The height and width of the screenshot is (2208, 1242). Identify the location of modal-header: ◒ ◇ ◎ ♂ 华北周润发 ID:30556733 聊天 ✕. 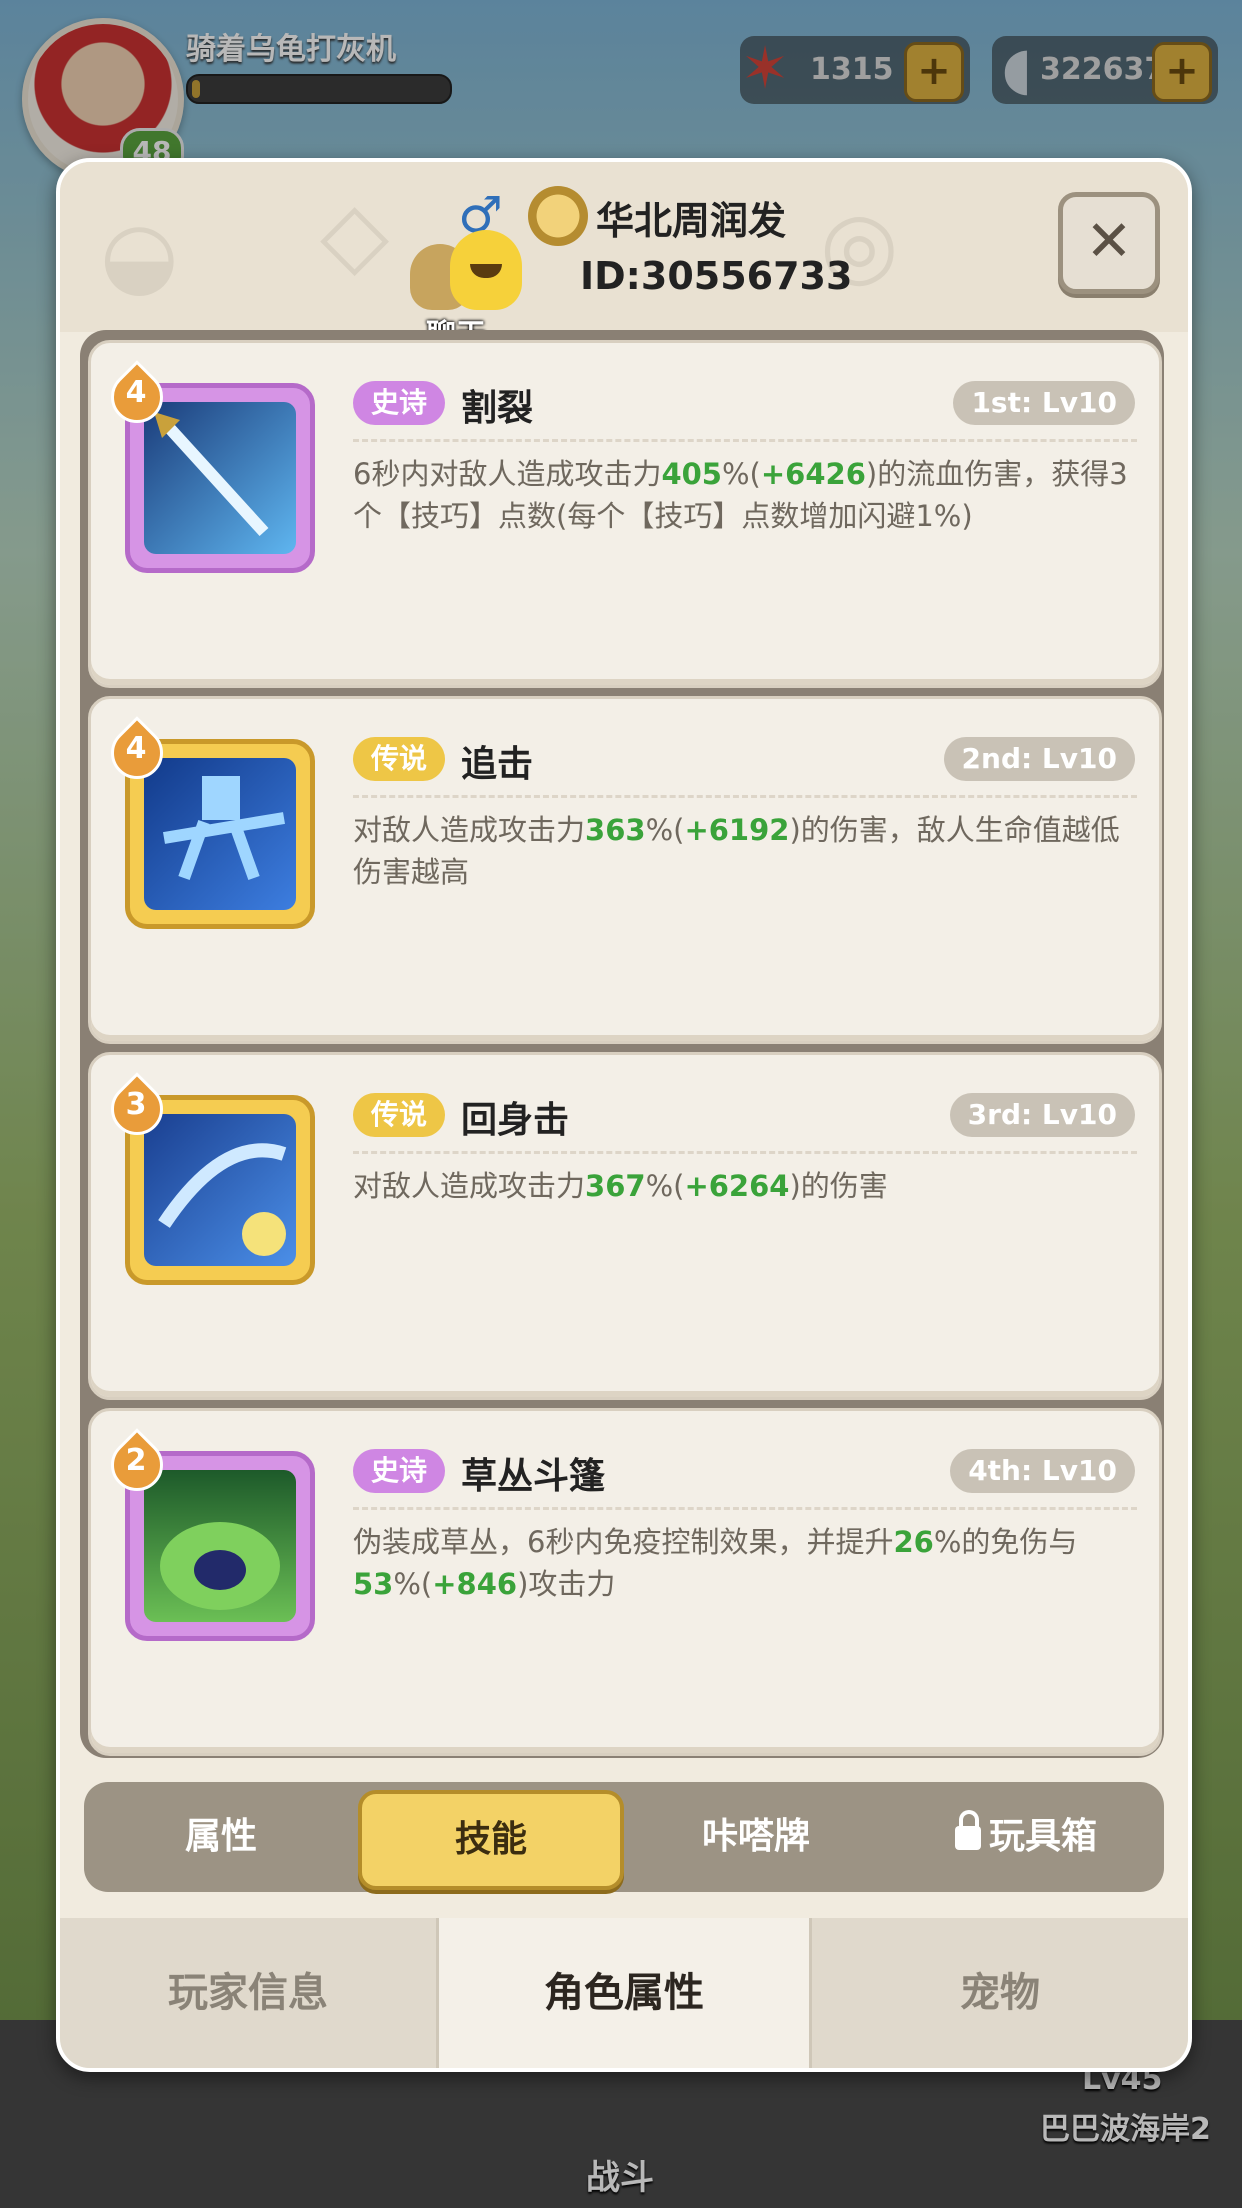
(624, 257).